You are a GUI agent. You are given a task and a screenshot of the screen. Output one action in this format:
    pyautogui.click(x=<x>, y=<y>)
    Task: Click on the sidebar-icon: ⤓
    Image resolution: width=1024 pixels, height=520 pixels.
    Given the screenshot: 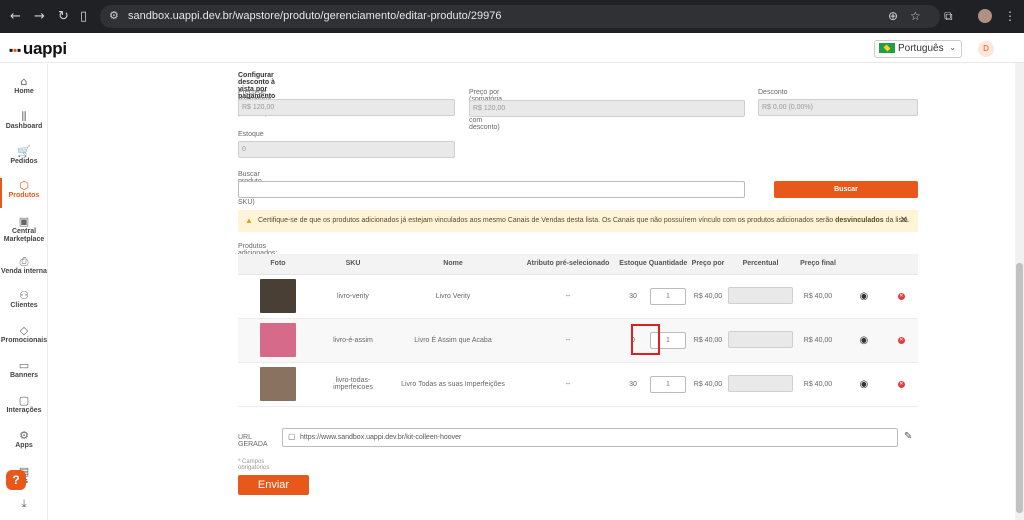 What is the action you would take?
    pyautogui.click(x=24, y=503)
    